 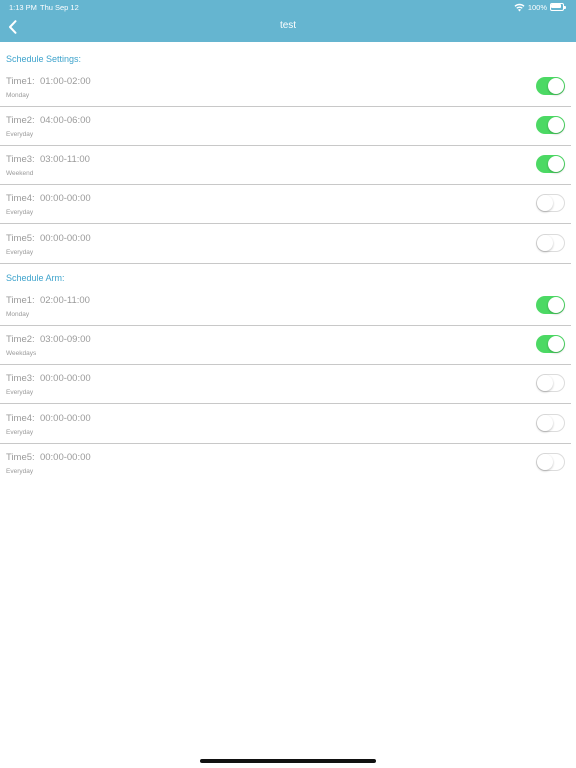 I want to click on schedule-arm-row-3: Time3: 00:00-00:00 Everyday, so click(x=288, y=384).